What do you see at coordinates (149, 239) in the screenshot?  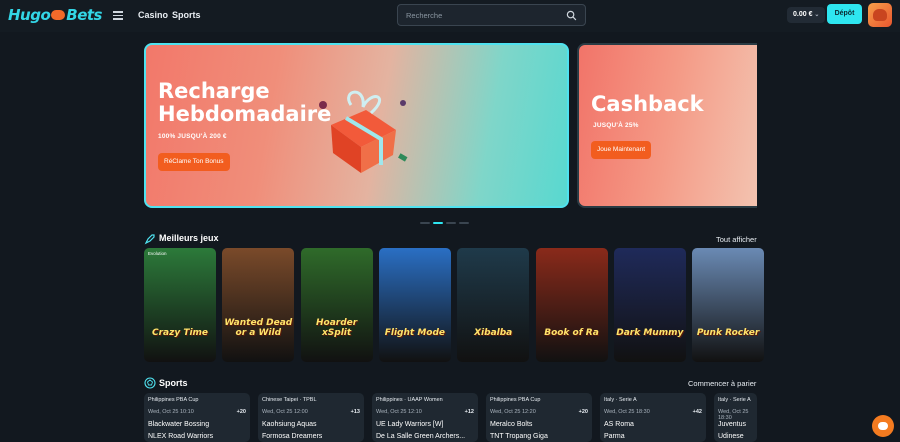 I see `rocket-icon` at bounding box center [149, 239].